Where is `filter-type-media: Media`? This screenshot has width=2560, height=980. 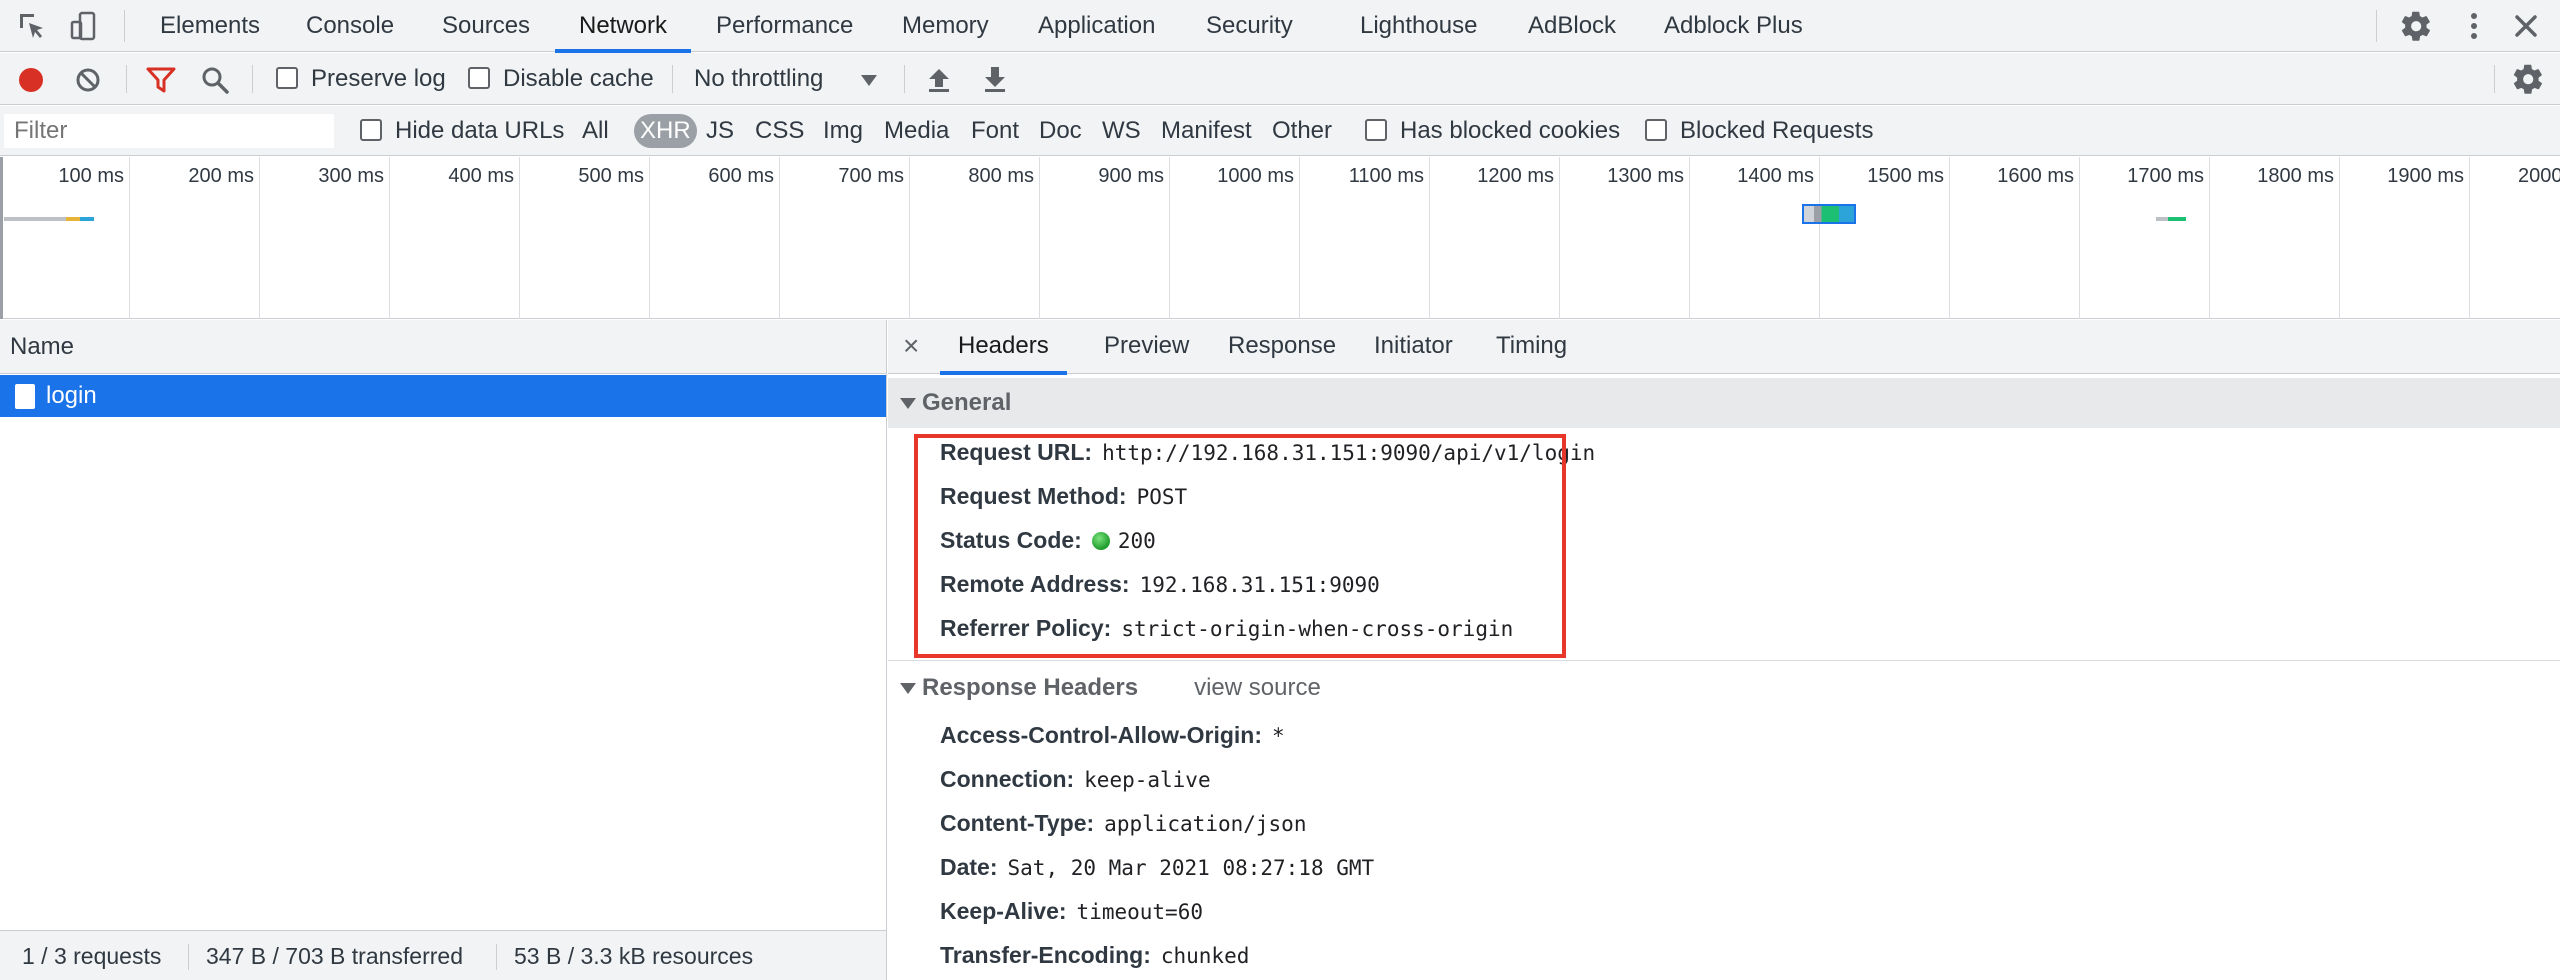
filter-type-media: Media is located at coordinates (916, 131).